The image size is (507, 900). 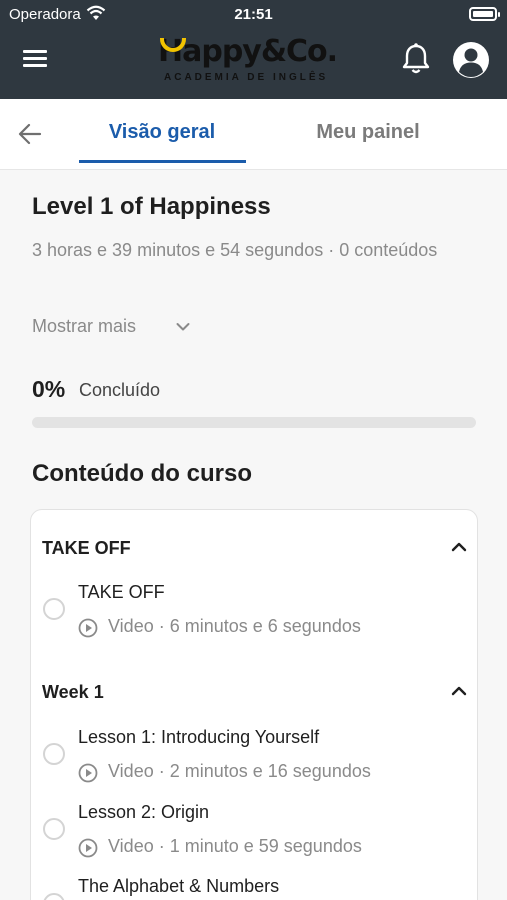 I want to click on lesson-title: Lesson 1: Introducing Yourself, so click(x=198, y=737).